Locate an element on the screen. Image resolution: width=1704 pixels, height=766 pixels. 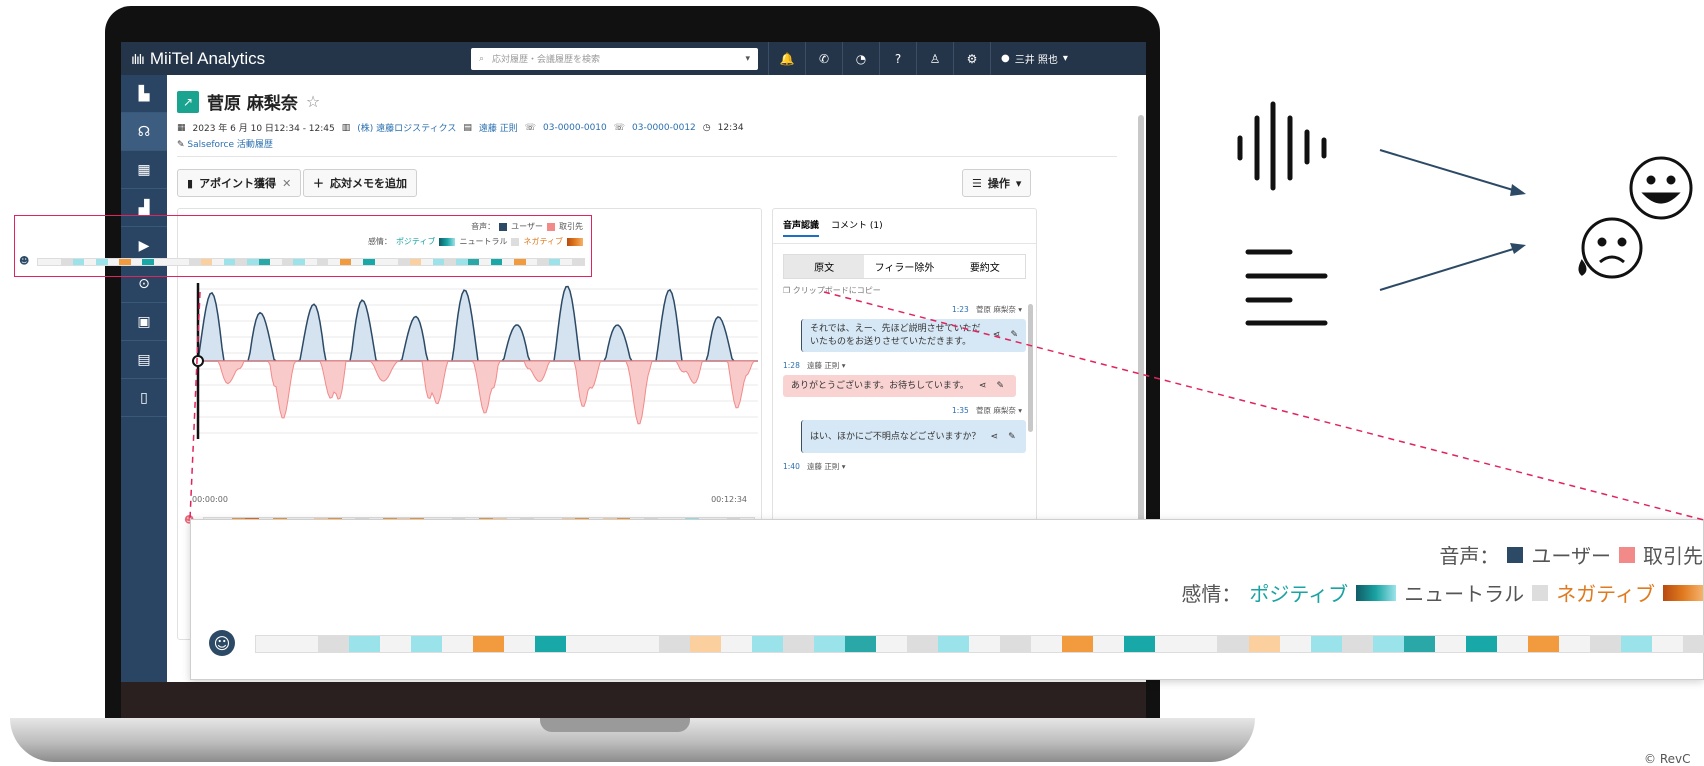
emotion-face-icon: ☺ is located at coordinates (222, 643).